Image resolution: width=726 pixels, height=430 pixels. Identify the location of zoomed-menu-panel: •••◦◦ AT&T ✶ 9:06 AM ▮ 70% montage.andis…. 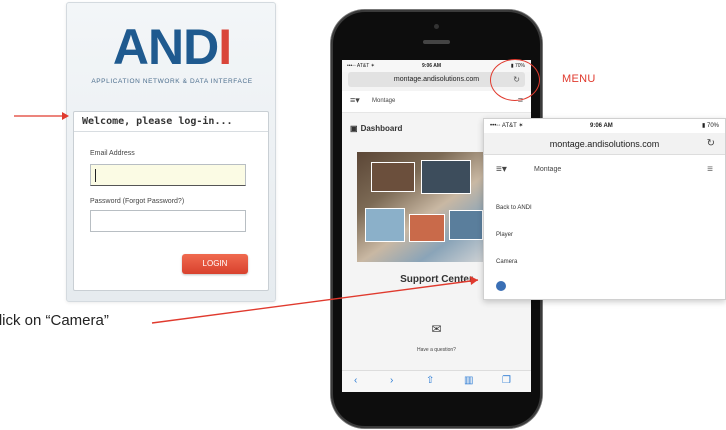
(604, 209).